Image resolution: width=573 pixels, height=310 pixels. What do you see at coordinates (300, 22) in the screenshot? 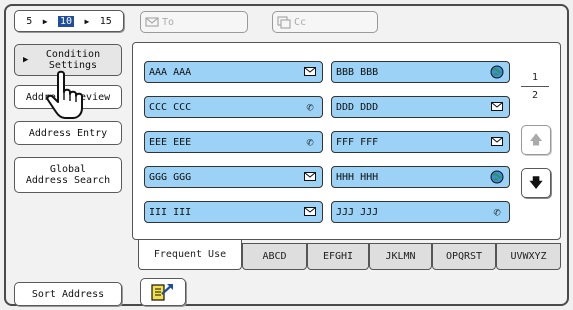
I see `cc-label: Cc` at bounding box center [300, 22].